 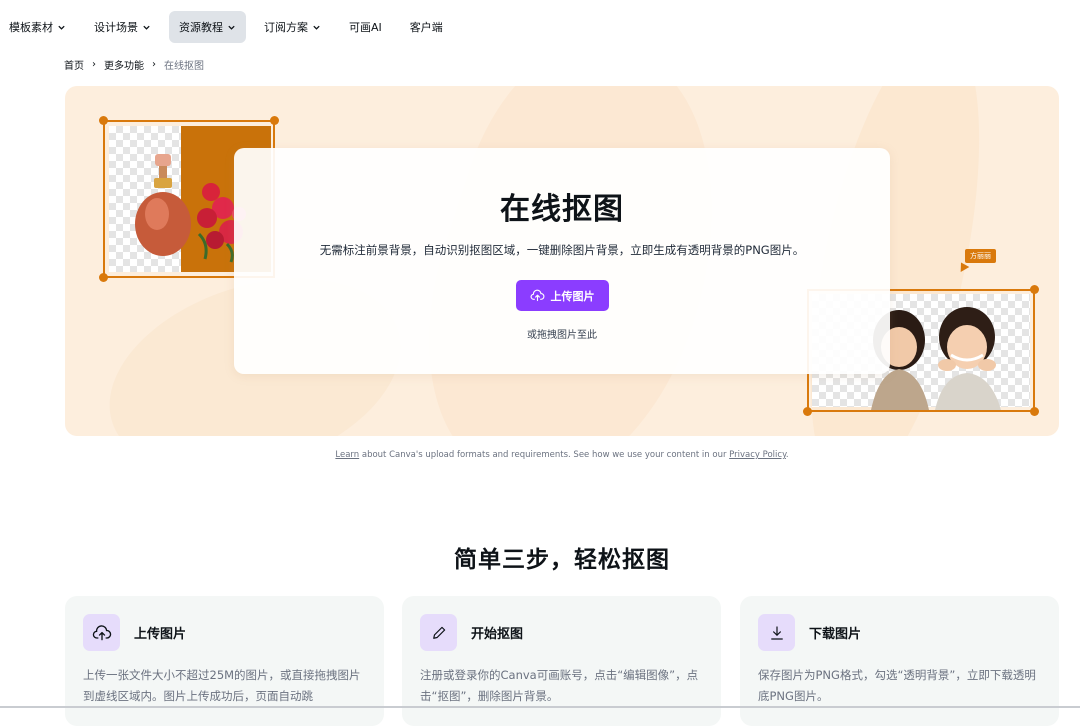 What do you see at coordinates (201, 27) in the screenshot?
I see `nav-item-label: 资源教程` at bounding box center [201, 27].